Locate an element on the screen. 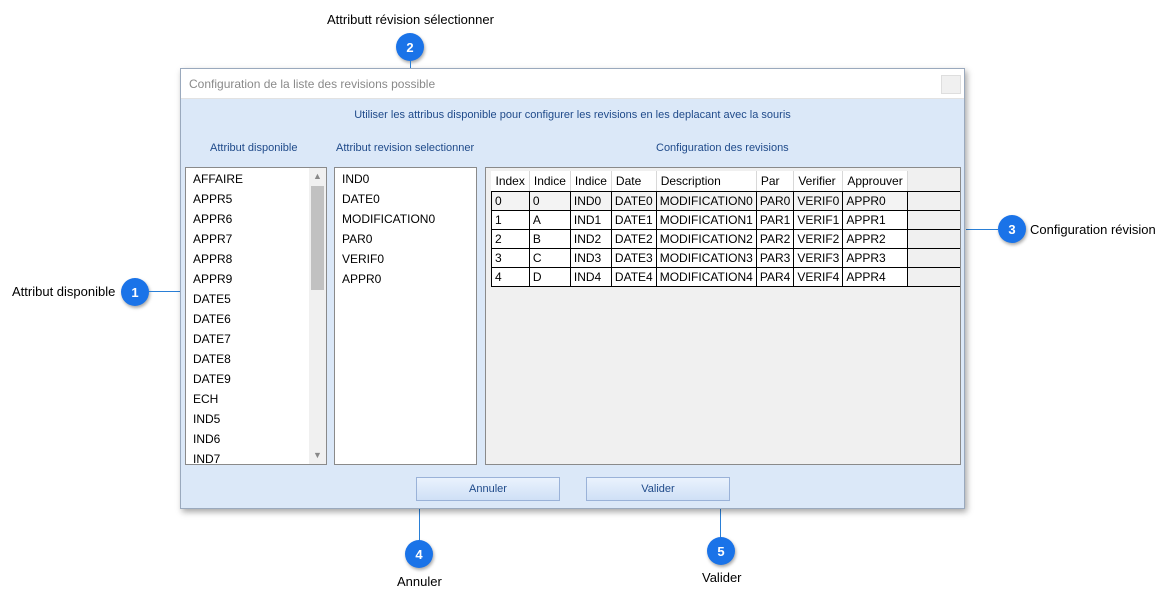  grid-cell: C is located at coordinates (549, 257).